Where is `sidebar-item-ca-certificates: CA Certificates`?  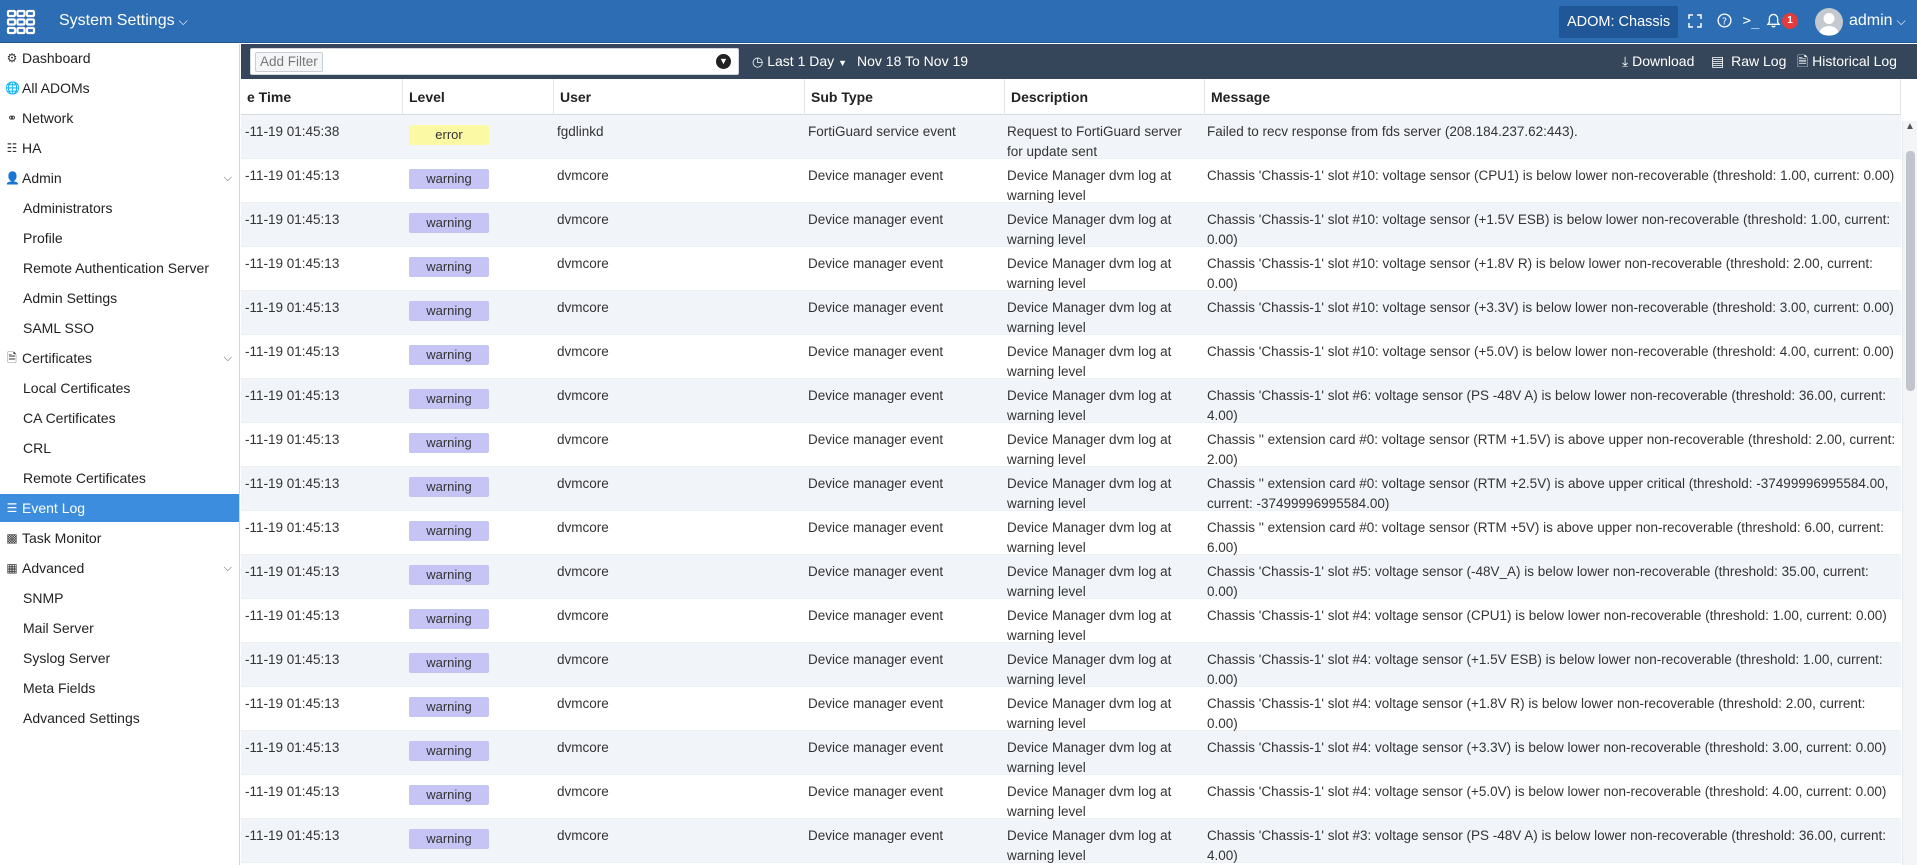 sidebar-item-ca-certificates: CA Certificates is located at coordinates (119, 418).